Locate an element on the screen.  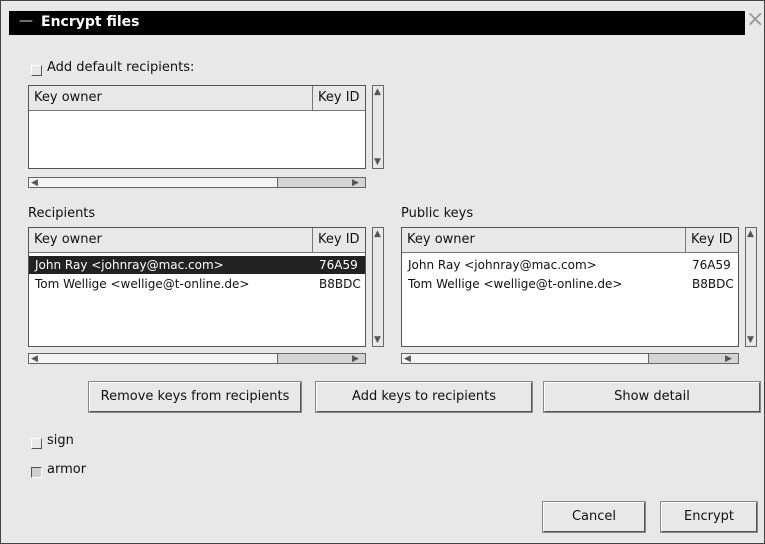
armor-label: armor is located at coordinates (67, 469).